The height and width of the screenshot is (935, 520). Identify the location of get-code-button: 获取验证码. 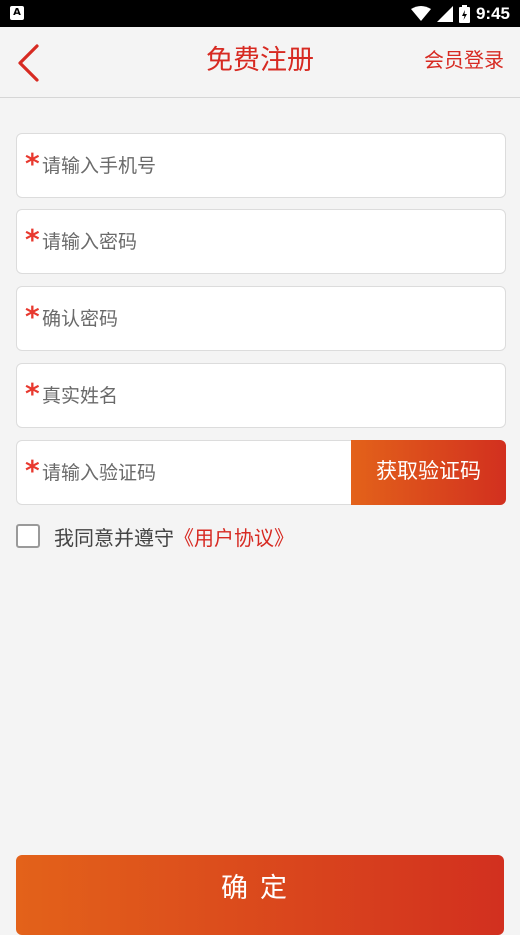
(428, 472).